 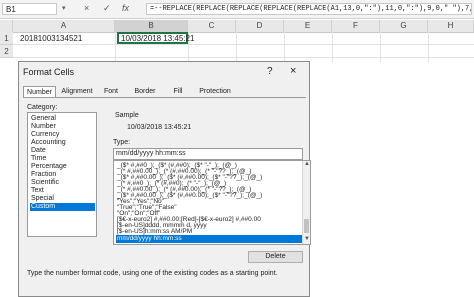 I want to click on scroll-up-icon: ▲, so click(x=307, y=164).